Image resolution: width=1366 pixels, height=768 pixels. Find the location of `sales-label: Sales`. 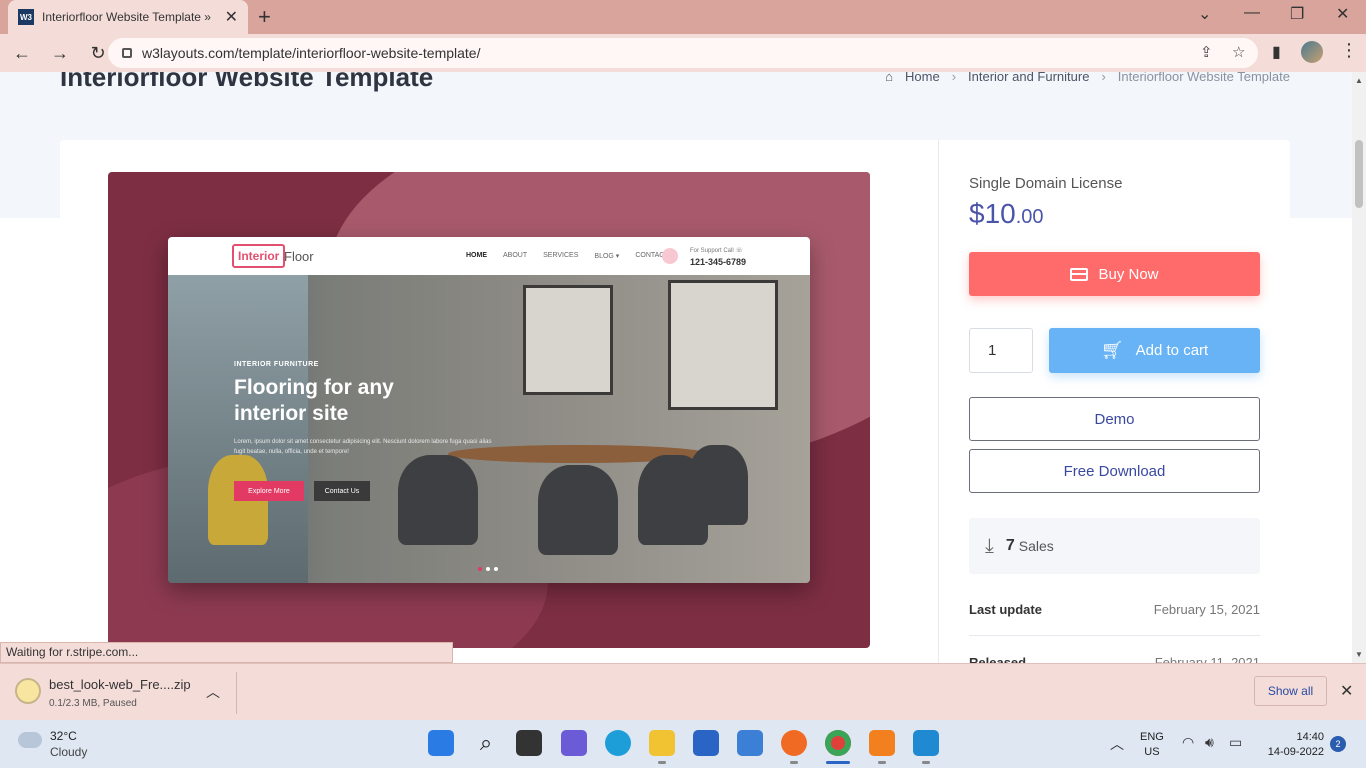

sales-label: Sales is located at coordinates (1036, 546).